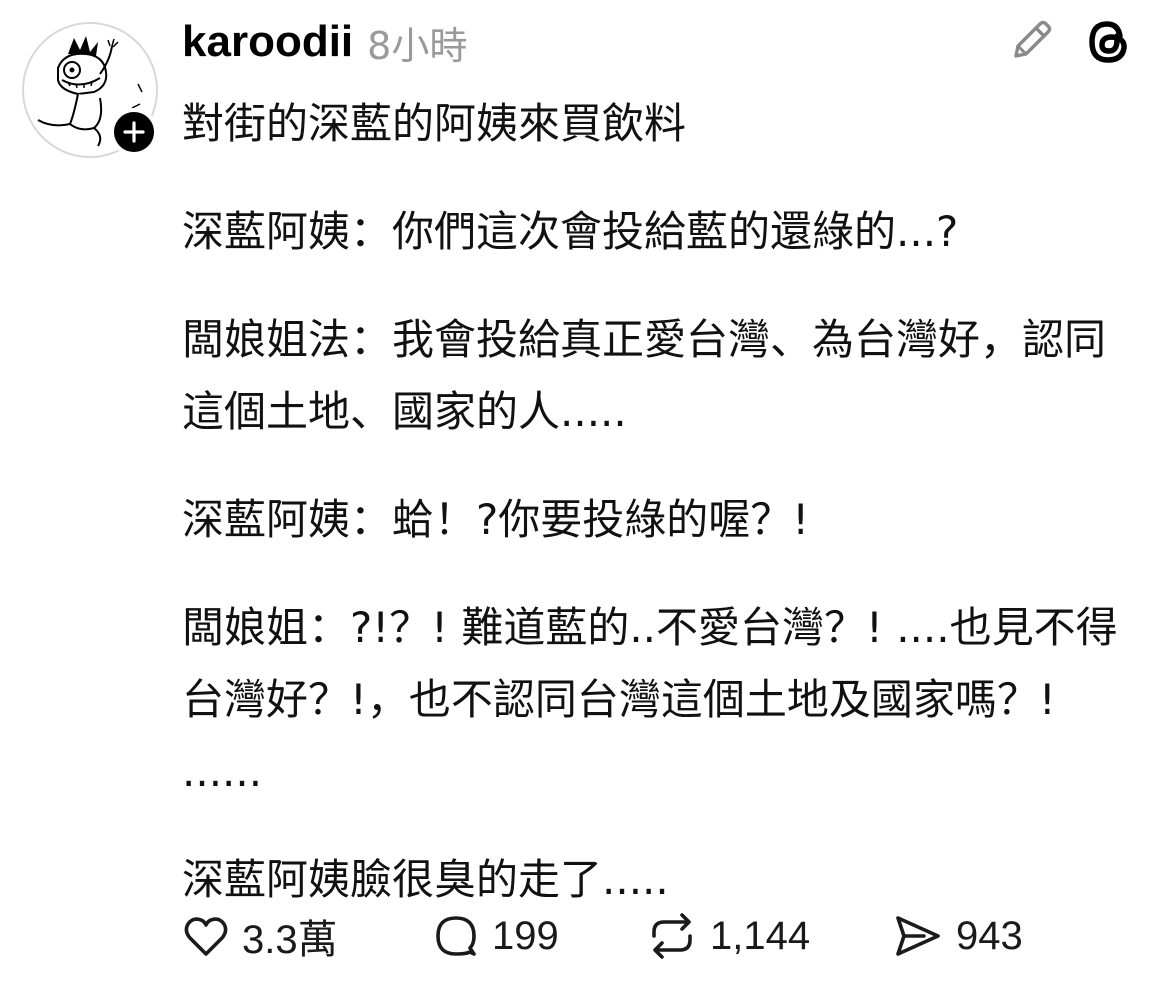 Image resolution: width=1170 pixels, height=990 pixels. I want to click on speech-bubble-icon, so click(456, 936).